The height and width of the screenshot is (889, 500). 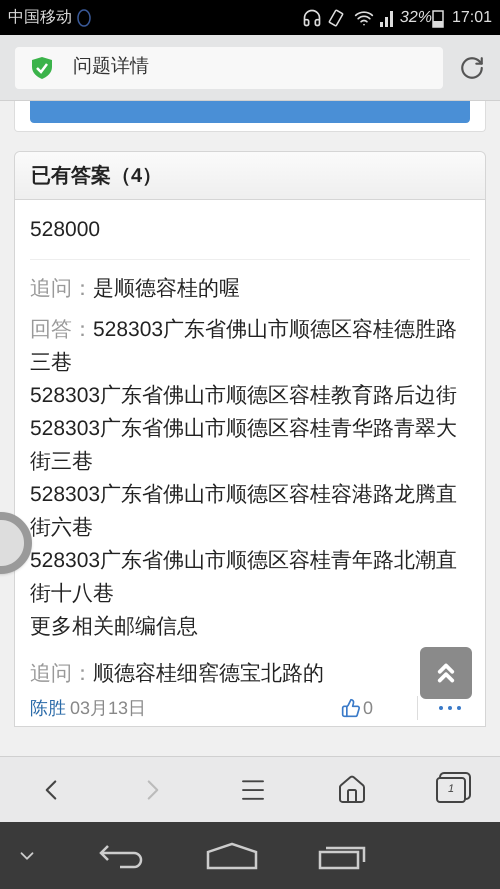 What do you see at coordinates (232, 856) in the screenshot?
I see `home-outline-icon` at bounding box center [232, 856].